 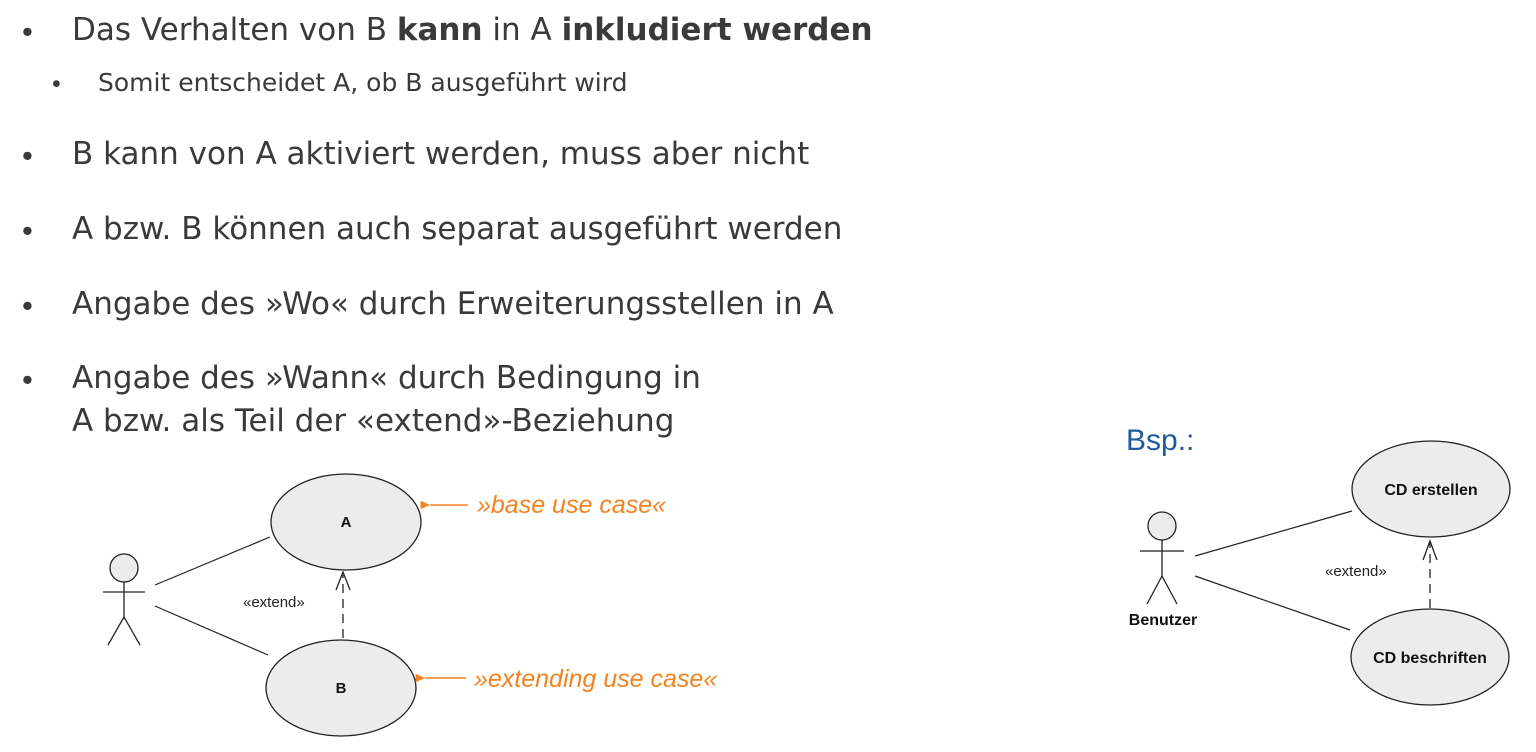 What do you see at coordinates (341, 688) in the screenshot?
I see `use-case-b-label: B` at bounding box center [341, 688].